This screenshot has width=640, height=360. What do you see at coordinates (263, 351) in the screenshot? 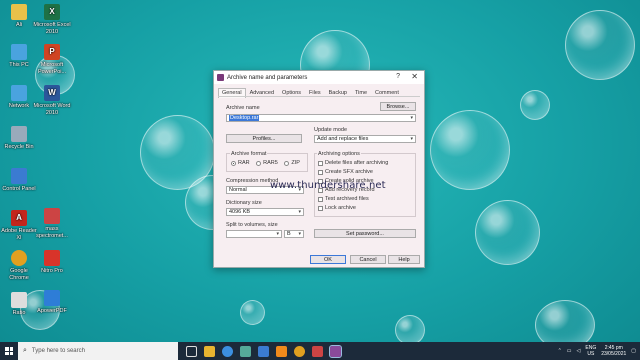
I see `mail-icon` at bounding box center [263, 351].